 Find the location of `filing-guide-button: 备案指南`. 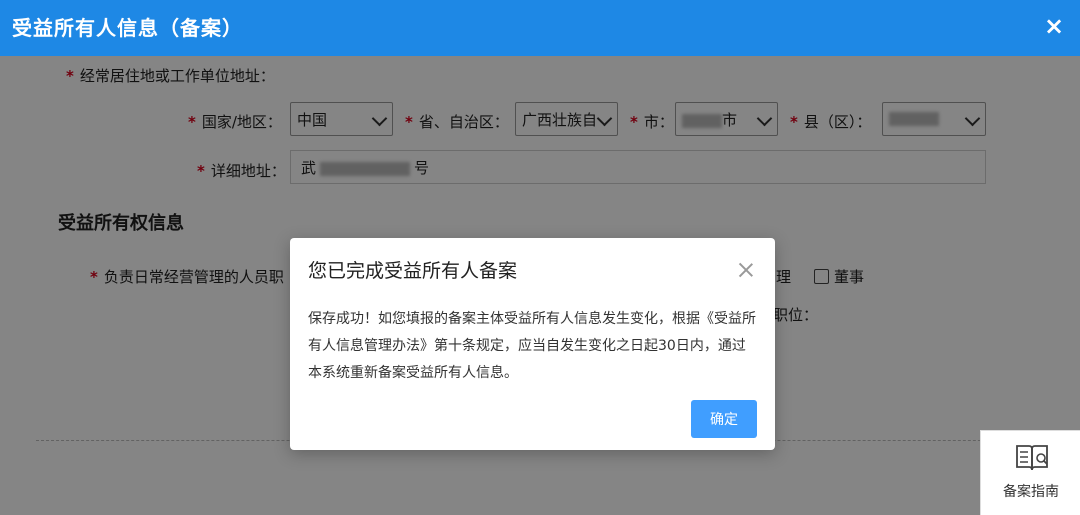

filing-guide-button: 备案指南 is located at coordinates (1030, 472).